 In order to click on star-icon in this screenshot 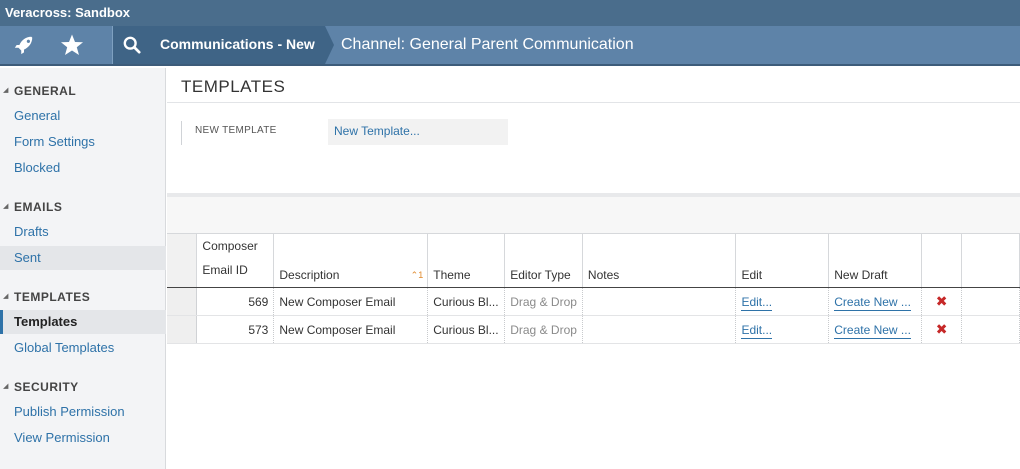, I will do `click(72, 45)`.